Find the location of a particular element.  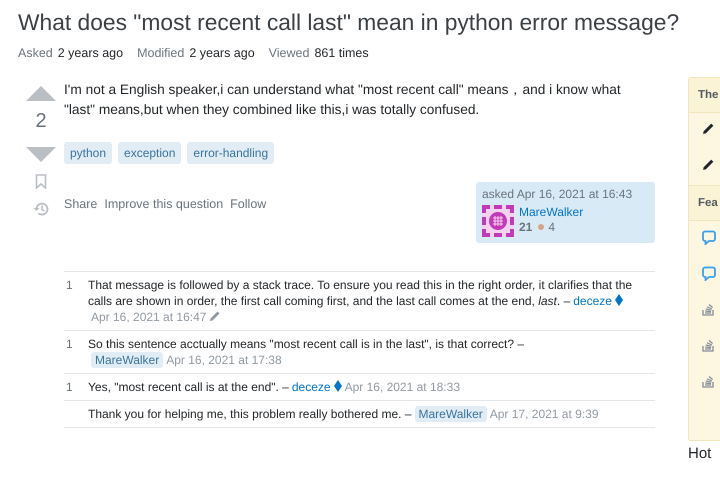

tag: python is located at coordinates (88, 153).